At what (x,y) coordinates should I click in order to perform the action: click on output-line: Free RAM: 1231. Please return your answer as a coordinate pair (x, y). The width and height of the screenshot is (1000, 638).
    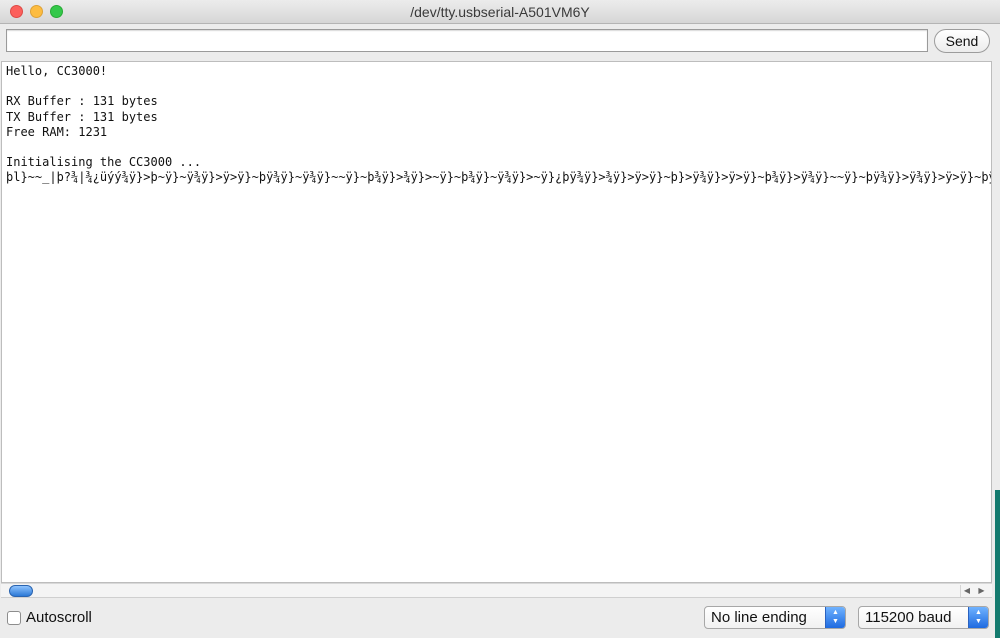
    Looking at the image, I should click on (57, 131).